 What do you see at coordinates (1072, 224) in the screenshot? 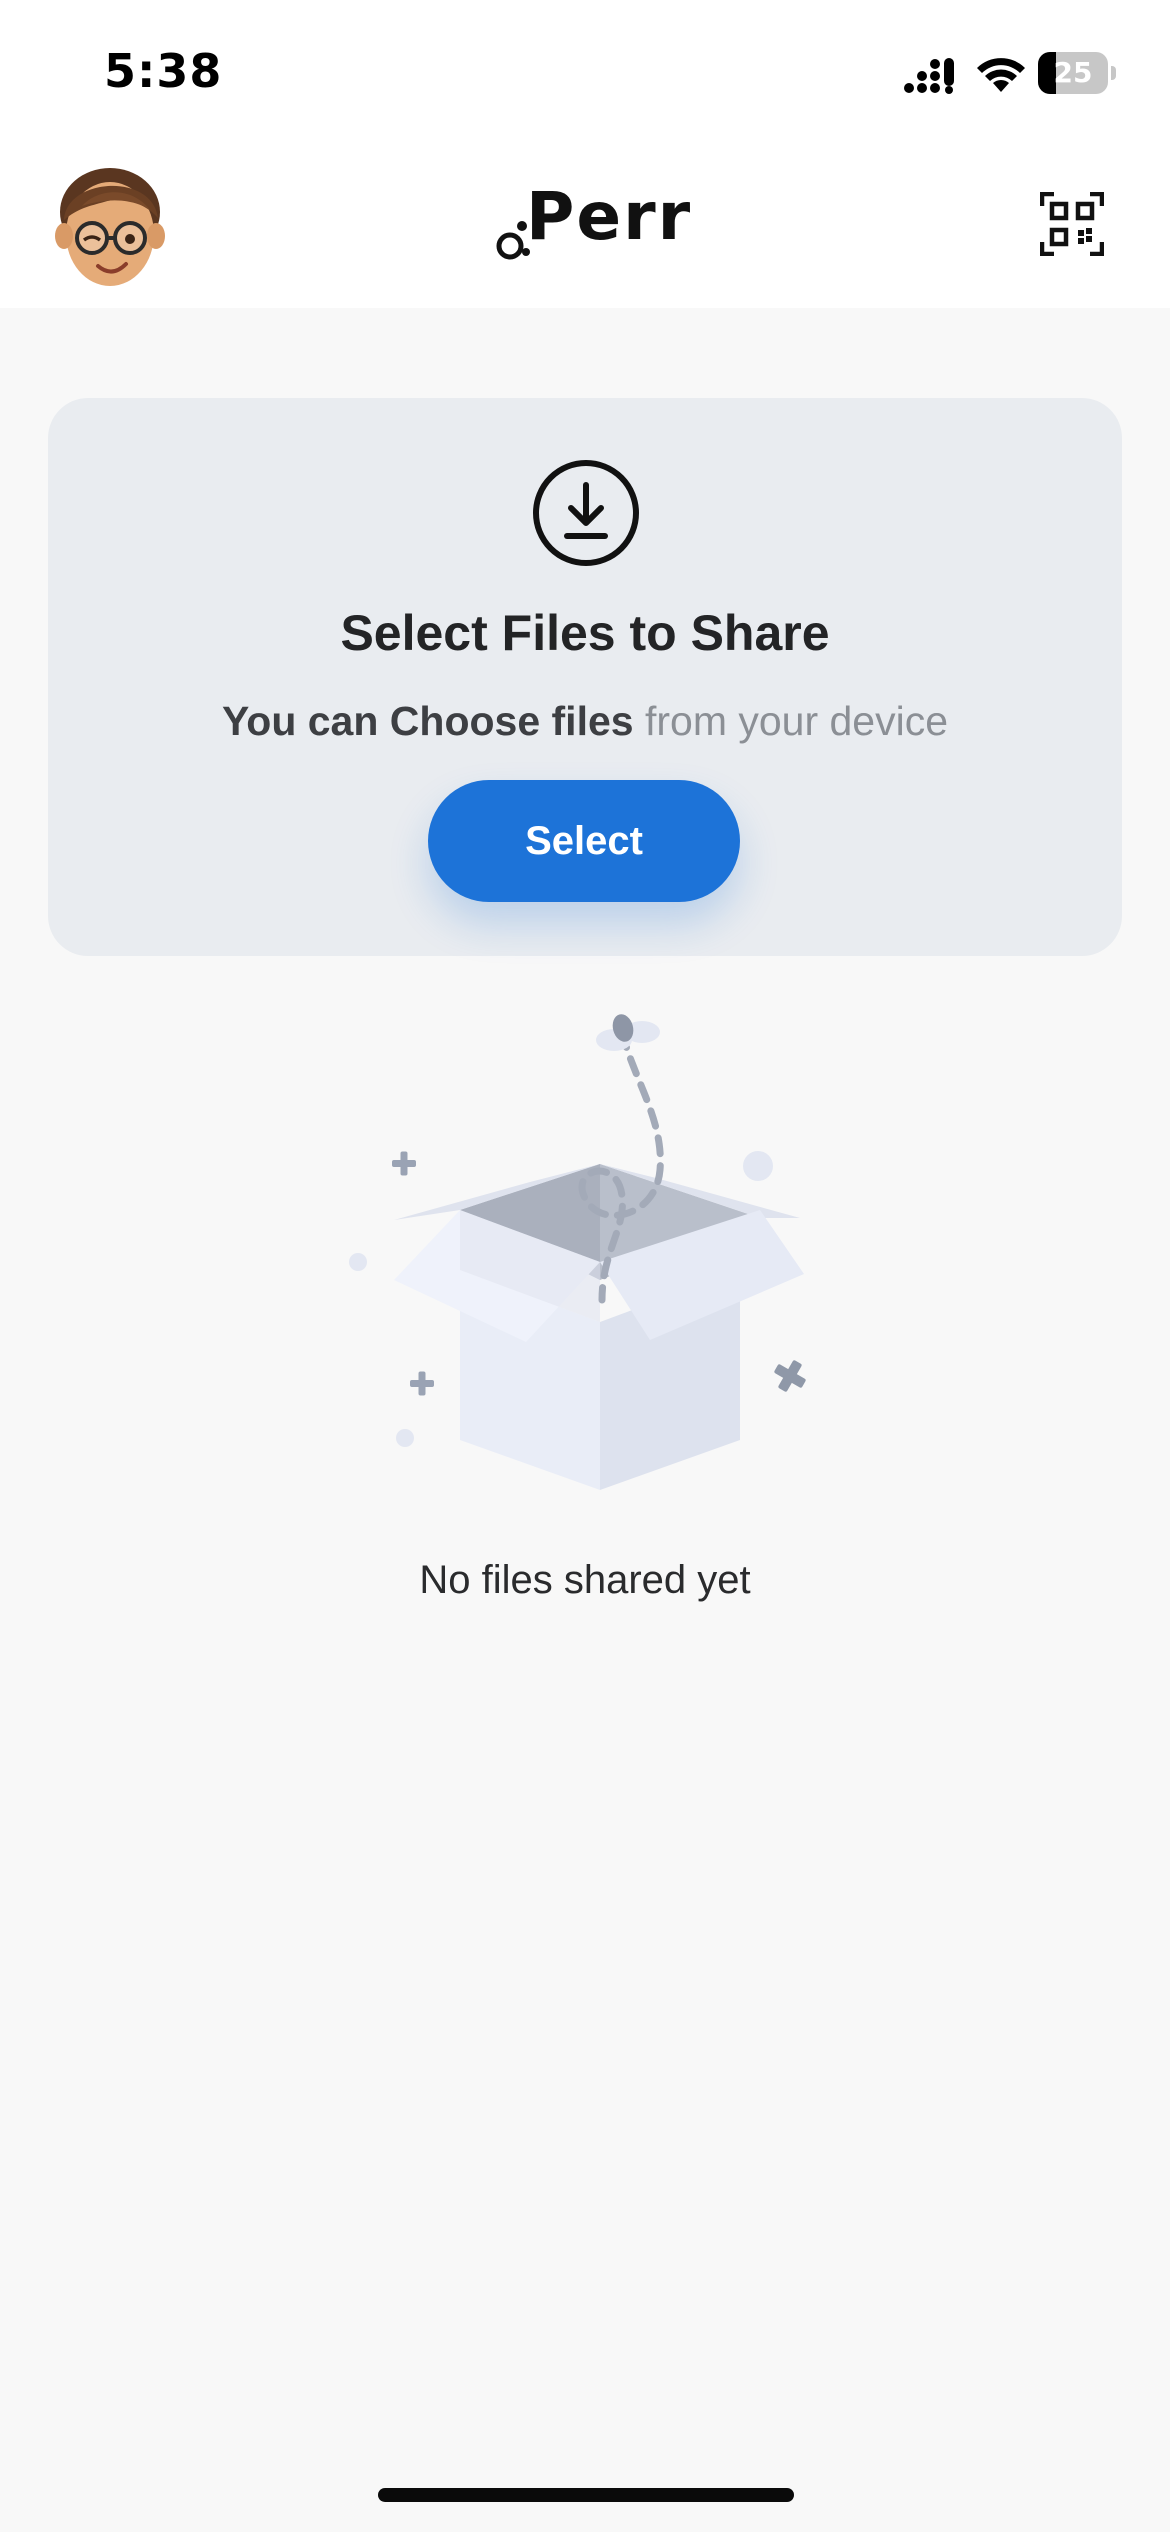
I see `qr-scan-icon` at bounding box center [1072, 224].